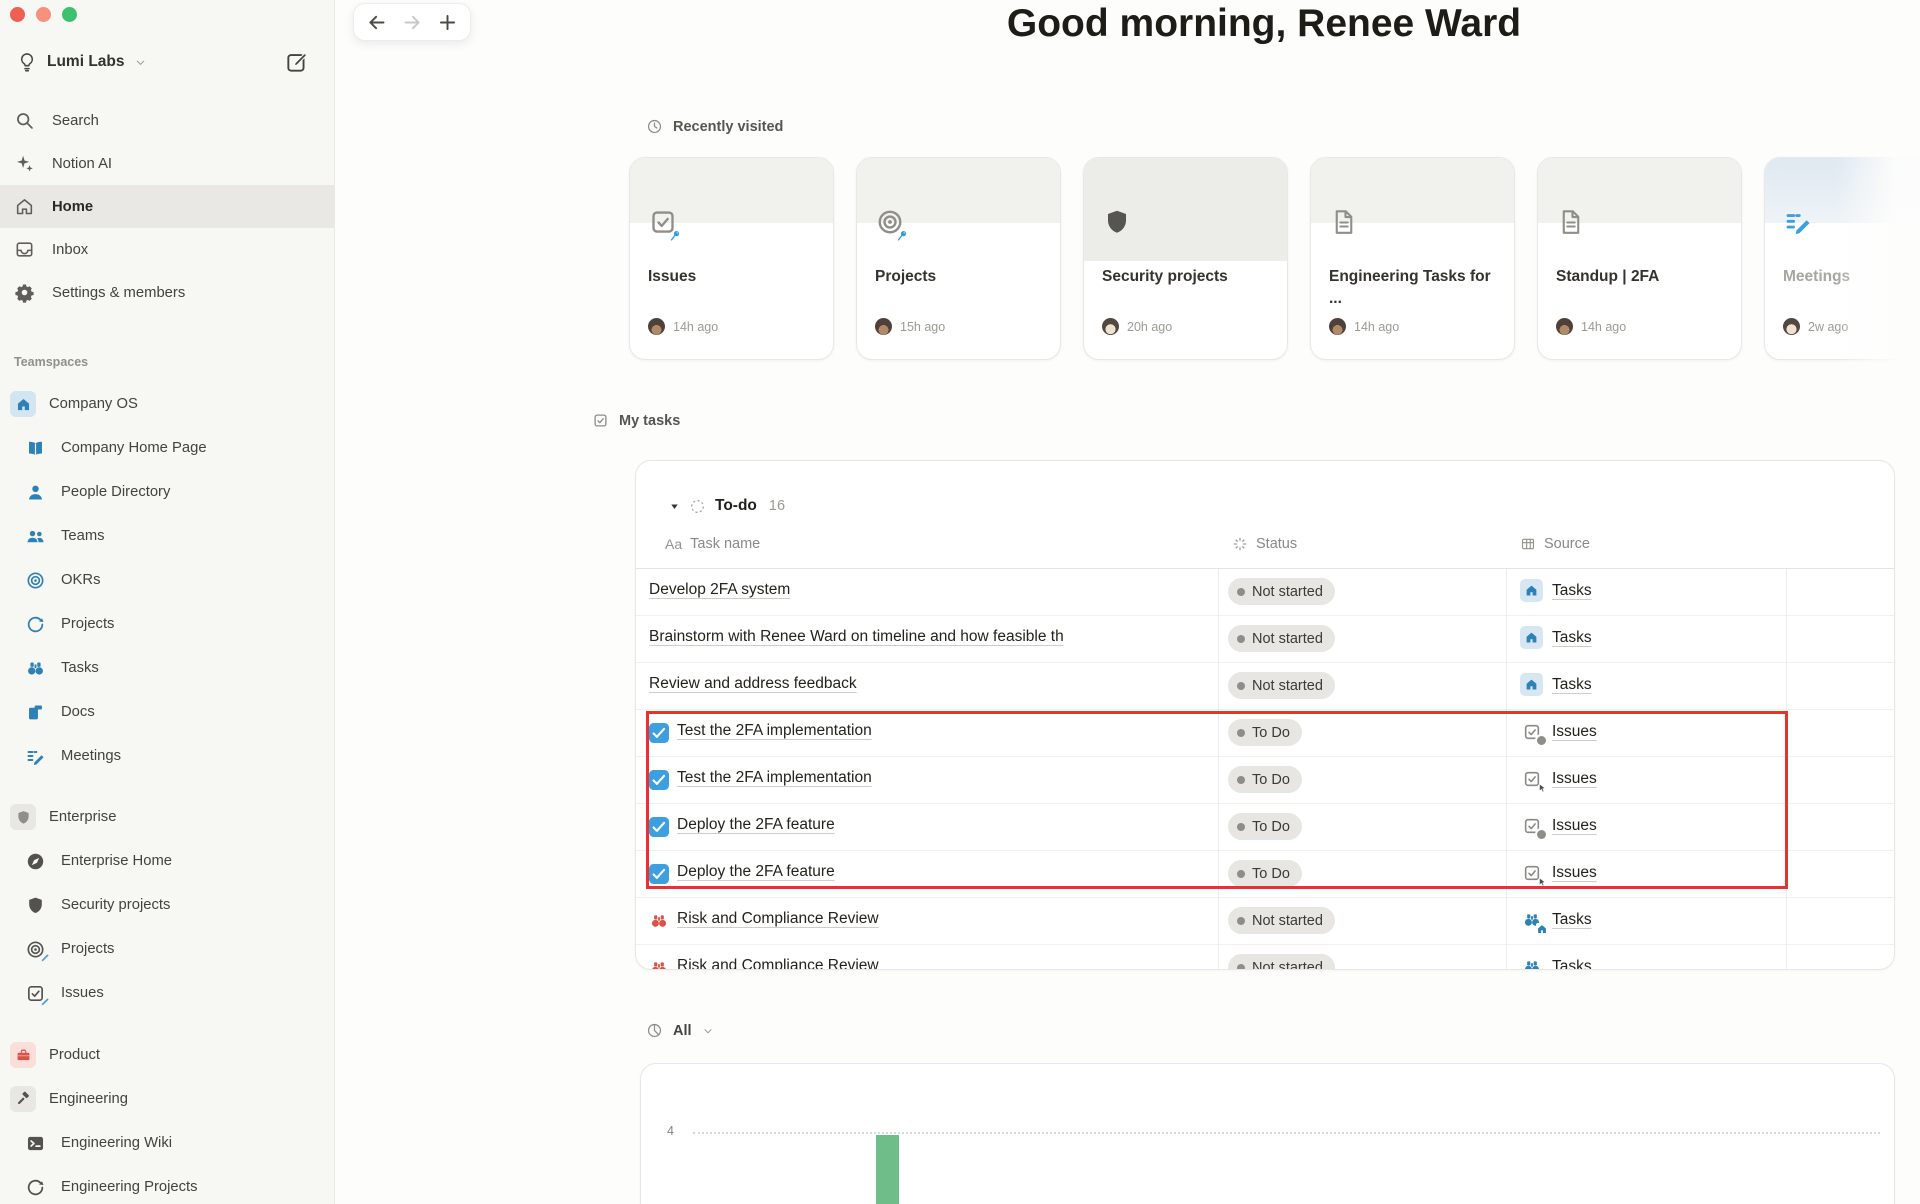 This screenshot has width=1920, height=1204. Describe the element at coordinates (167, 1184) in the screenshot. I see `sidebar-item-engineering-projects: Engineering Projects` at that location.